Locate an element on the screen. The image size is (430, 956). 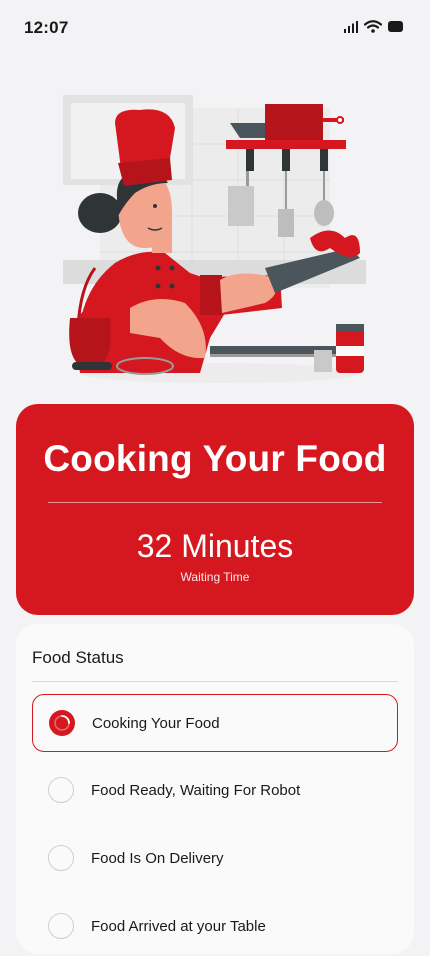
cooking-status-title: Cooking Your Food is located at coordinates (215, 458).